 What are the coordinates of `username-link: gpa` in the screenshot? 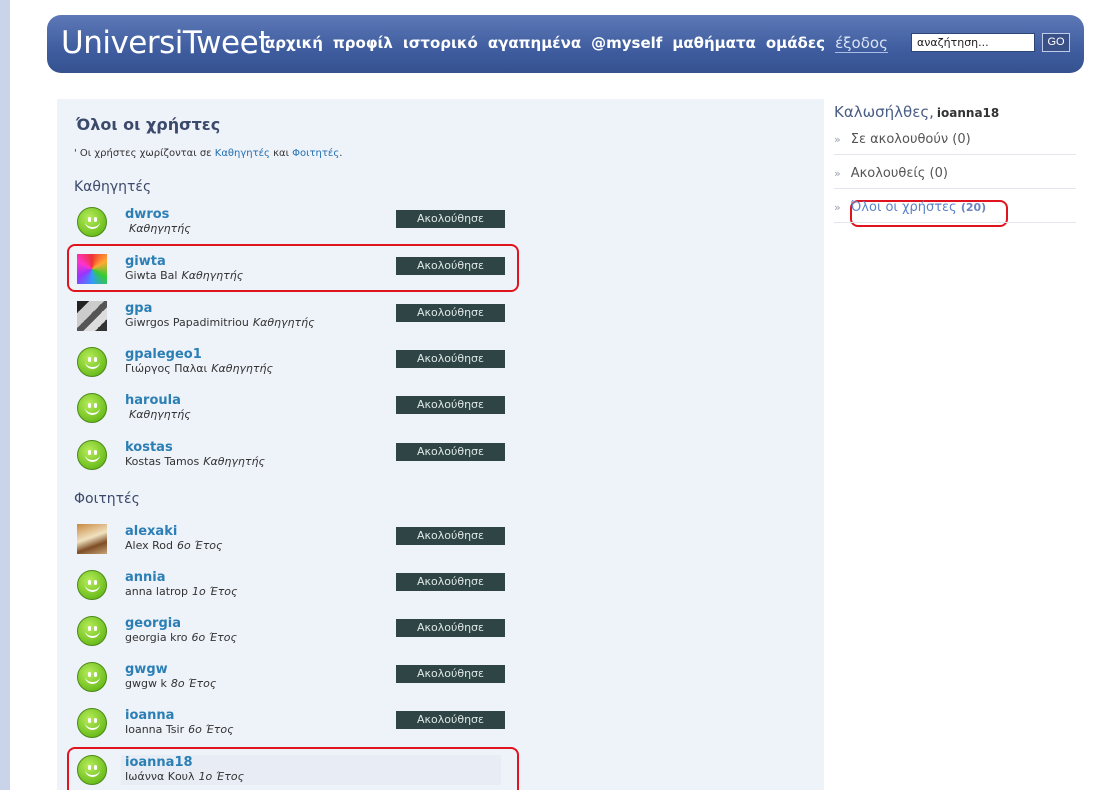 It's located at (138, 308).